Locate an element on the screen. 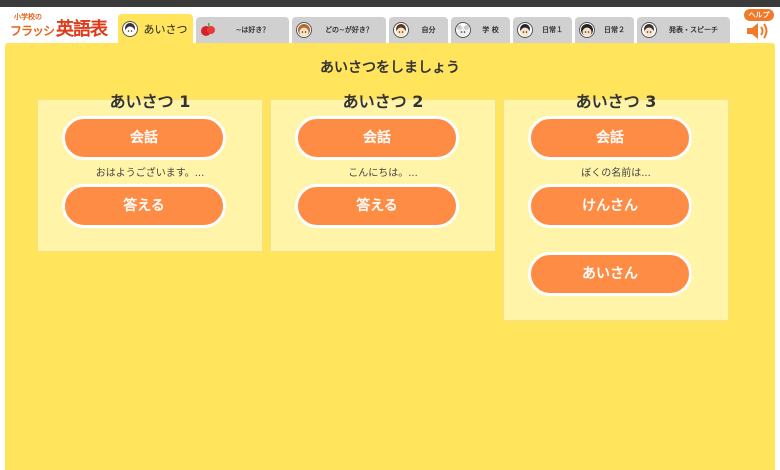 Image resolution: width=780 pixels, height=470 pixels. tab-label: 自分 is located at coordinates (428, 30).